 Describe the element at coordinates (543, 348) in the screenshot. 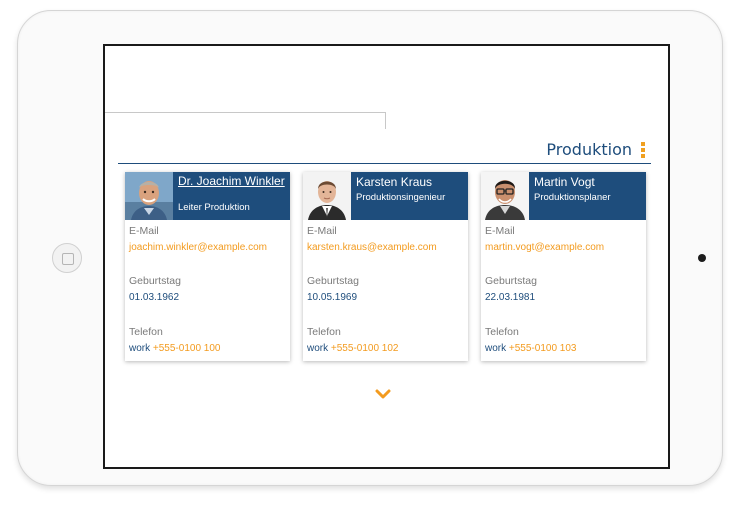

I see `phone-link: +555-0100 103` at that location.